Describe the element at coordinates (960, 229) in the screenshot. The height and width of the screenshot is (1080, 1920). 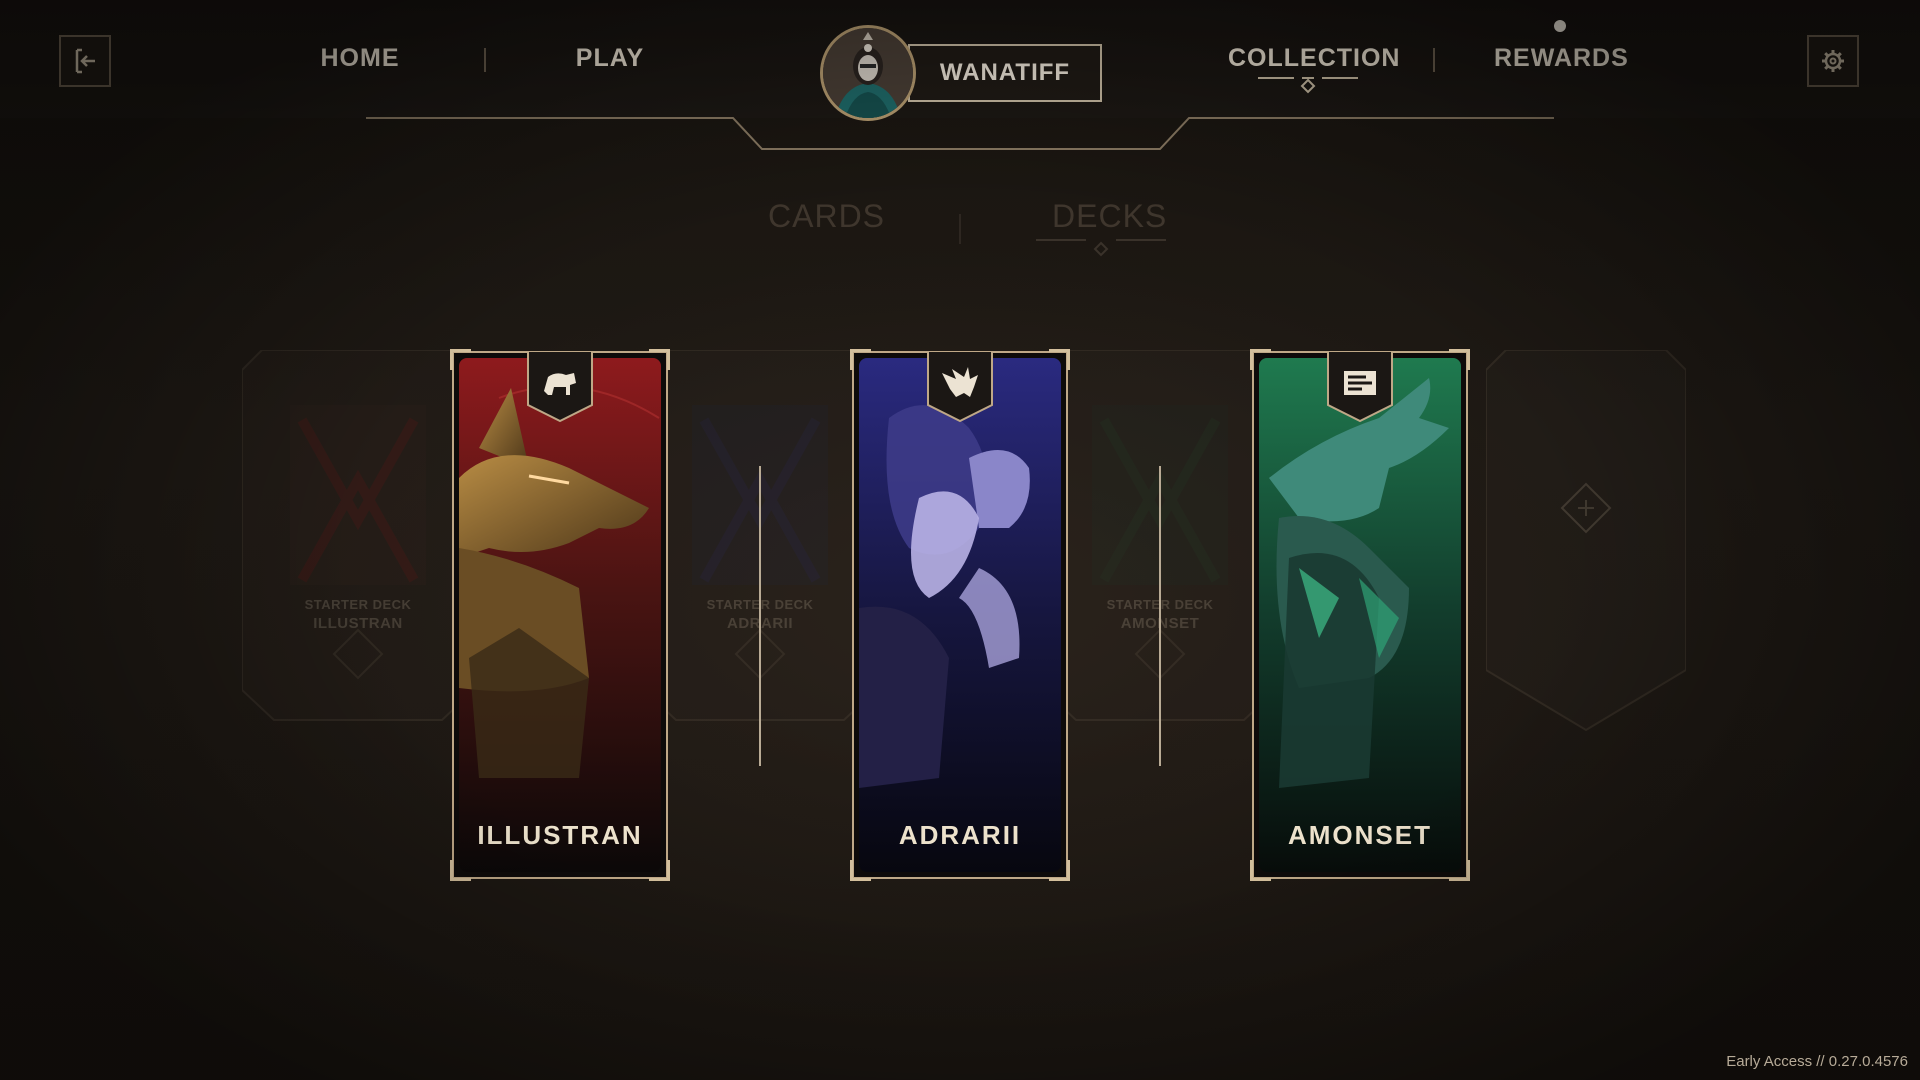
I see `subtab-separator` at that location.